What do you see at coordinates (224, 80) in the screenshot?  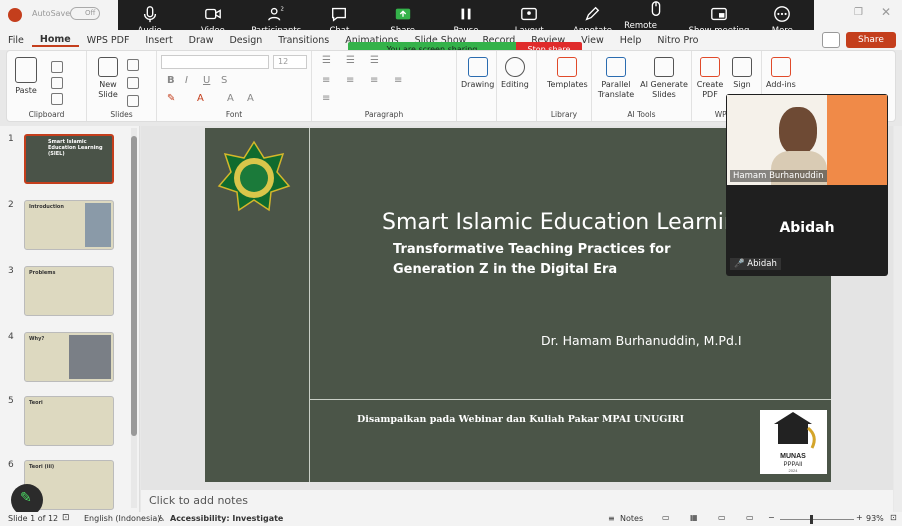 I see `strikethrough-button: S` at bounding box center [224, 80].